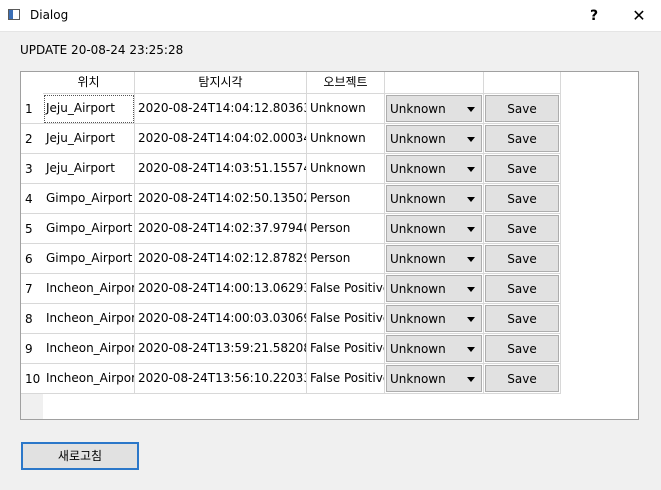 The width and height of the screenshot is (661, 490). I want to click on detection-time-cell: 2020-08-24T14:03:51.155744, so click(221, 169).